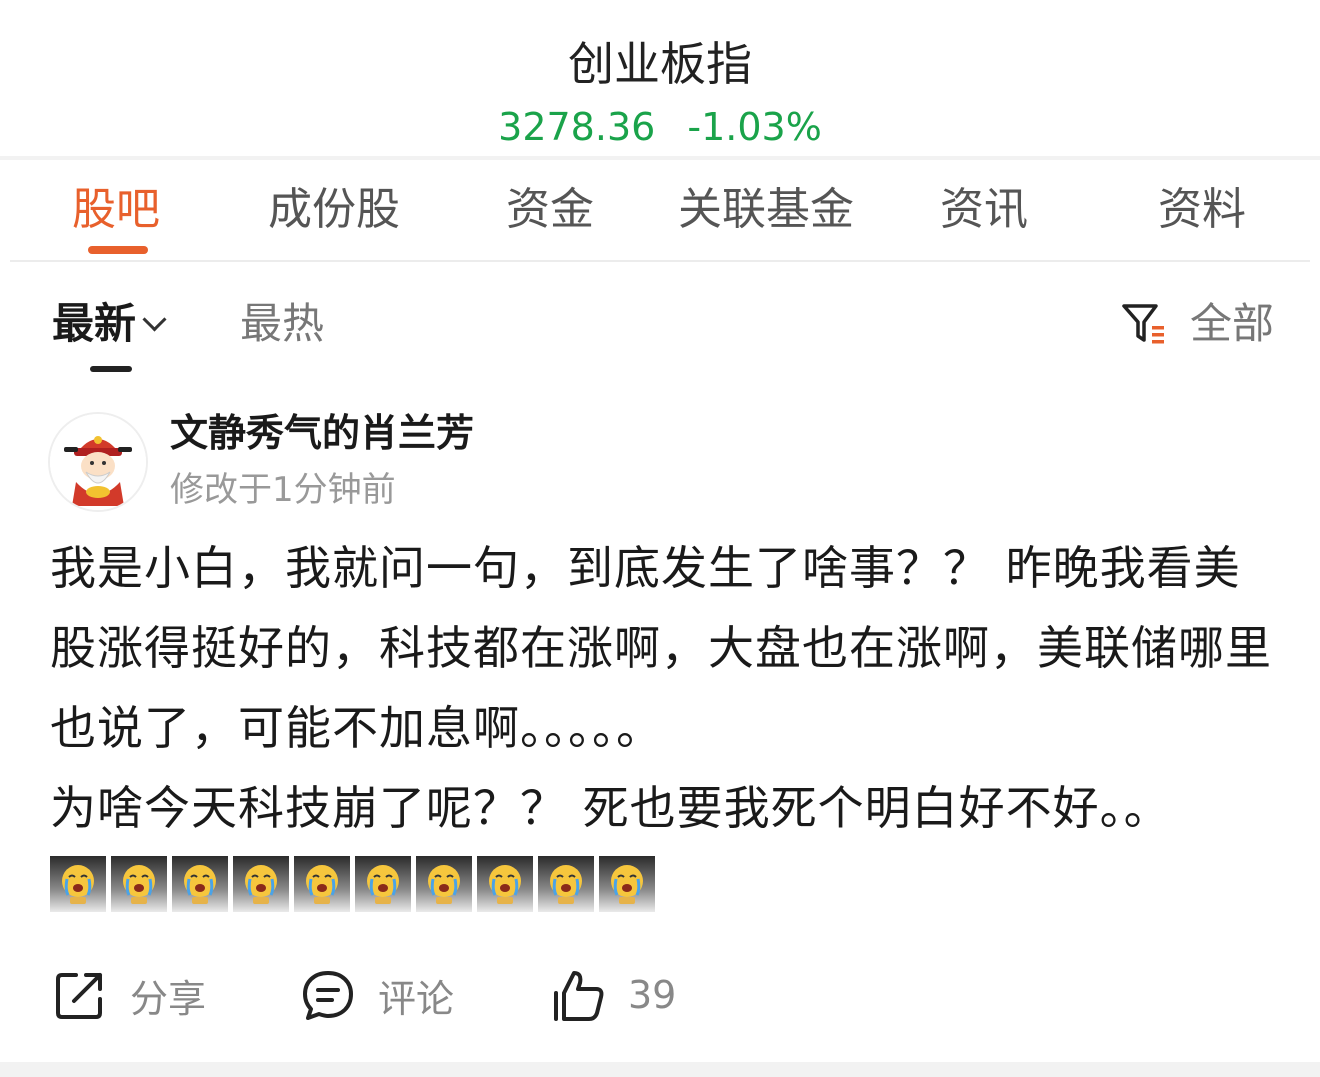  What do you see at coordinates (550, 210) in the screenshot?
I see `tab-funds-flow: 资金` at bounding box center [550, 210].